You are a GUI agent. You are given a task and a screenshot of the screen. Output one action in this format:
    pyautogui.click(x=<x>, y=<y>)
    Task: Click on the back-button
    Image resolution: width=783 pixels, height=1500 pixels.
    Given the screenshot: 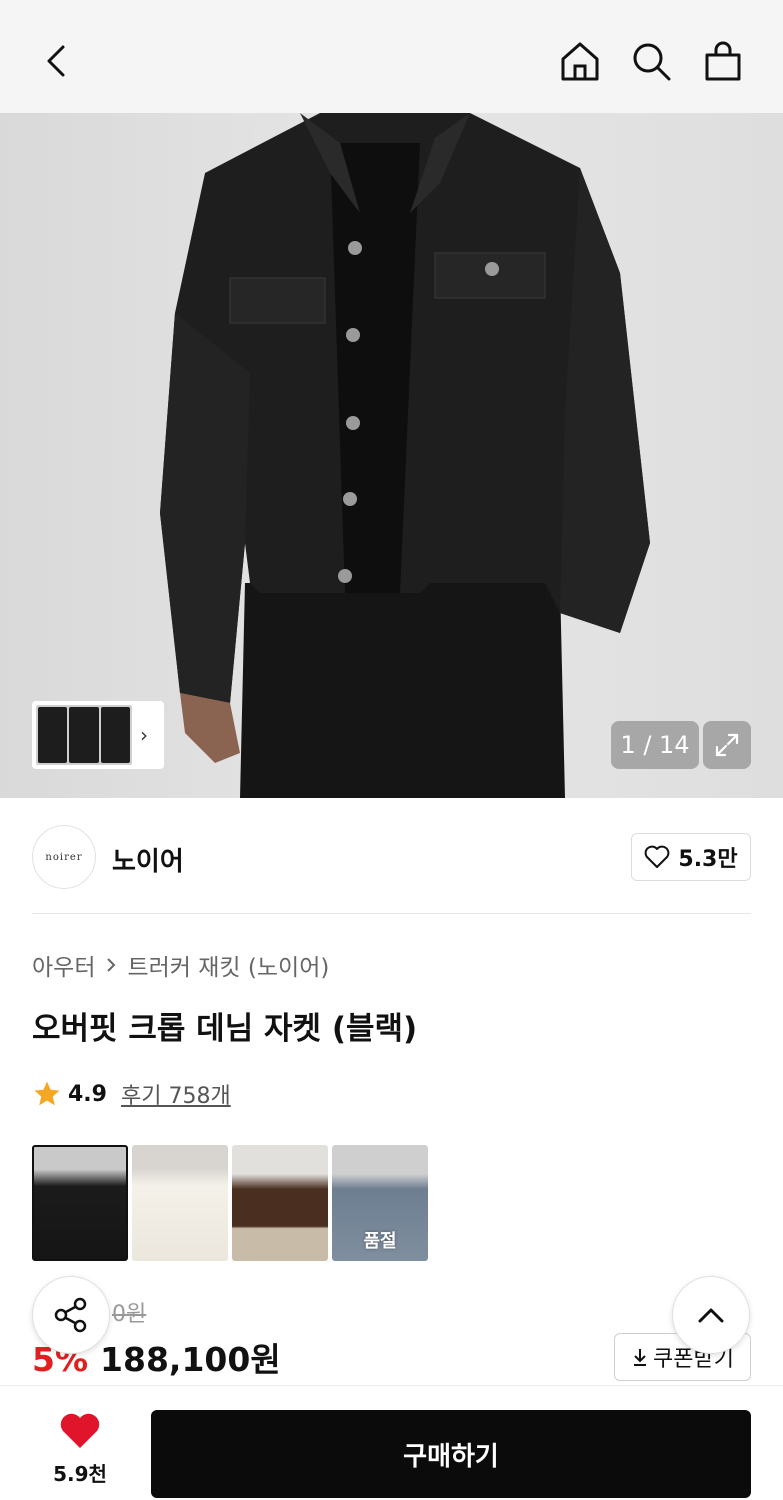 What is the action you would take?
    pyautogui.click(x=57, y=61)
    